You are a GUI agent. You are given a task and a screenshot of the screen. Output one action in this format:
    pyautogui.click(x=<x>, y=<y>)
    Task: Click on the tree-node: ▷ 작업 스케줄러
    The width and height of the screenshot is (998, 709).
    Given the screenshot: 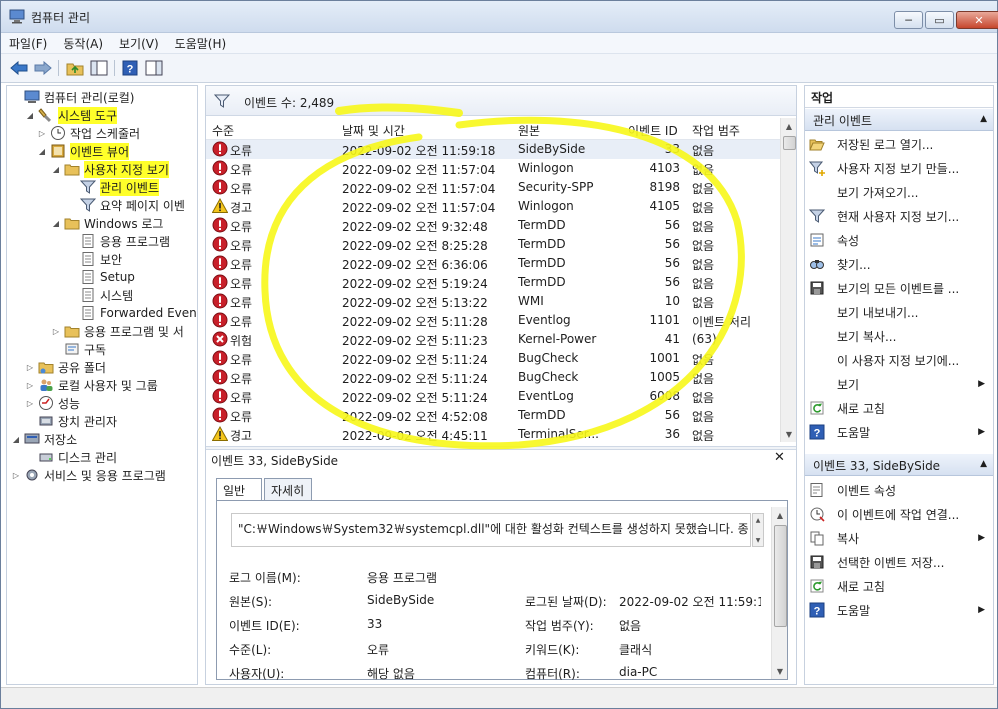 What is the action you would take?
    pyautogui.click(x=88, y=133)
    